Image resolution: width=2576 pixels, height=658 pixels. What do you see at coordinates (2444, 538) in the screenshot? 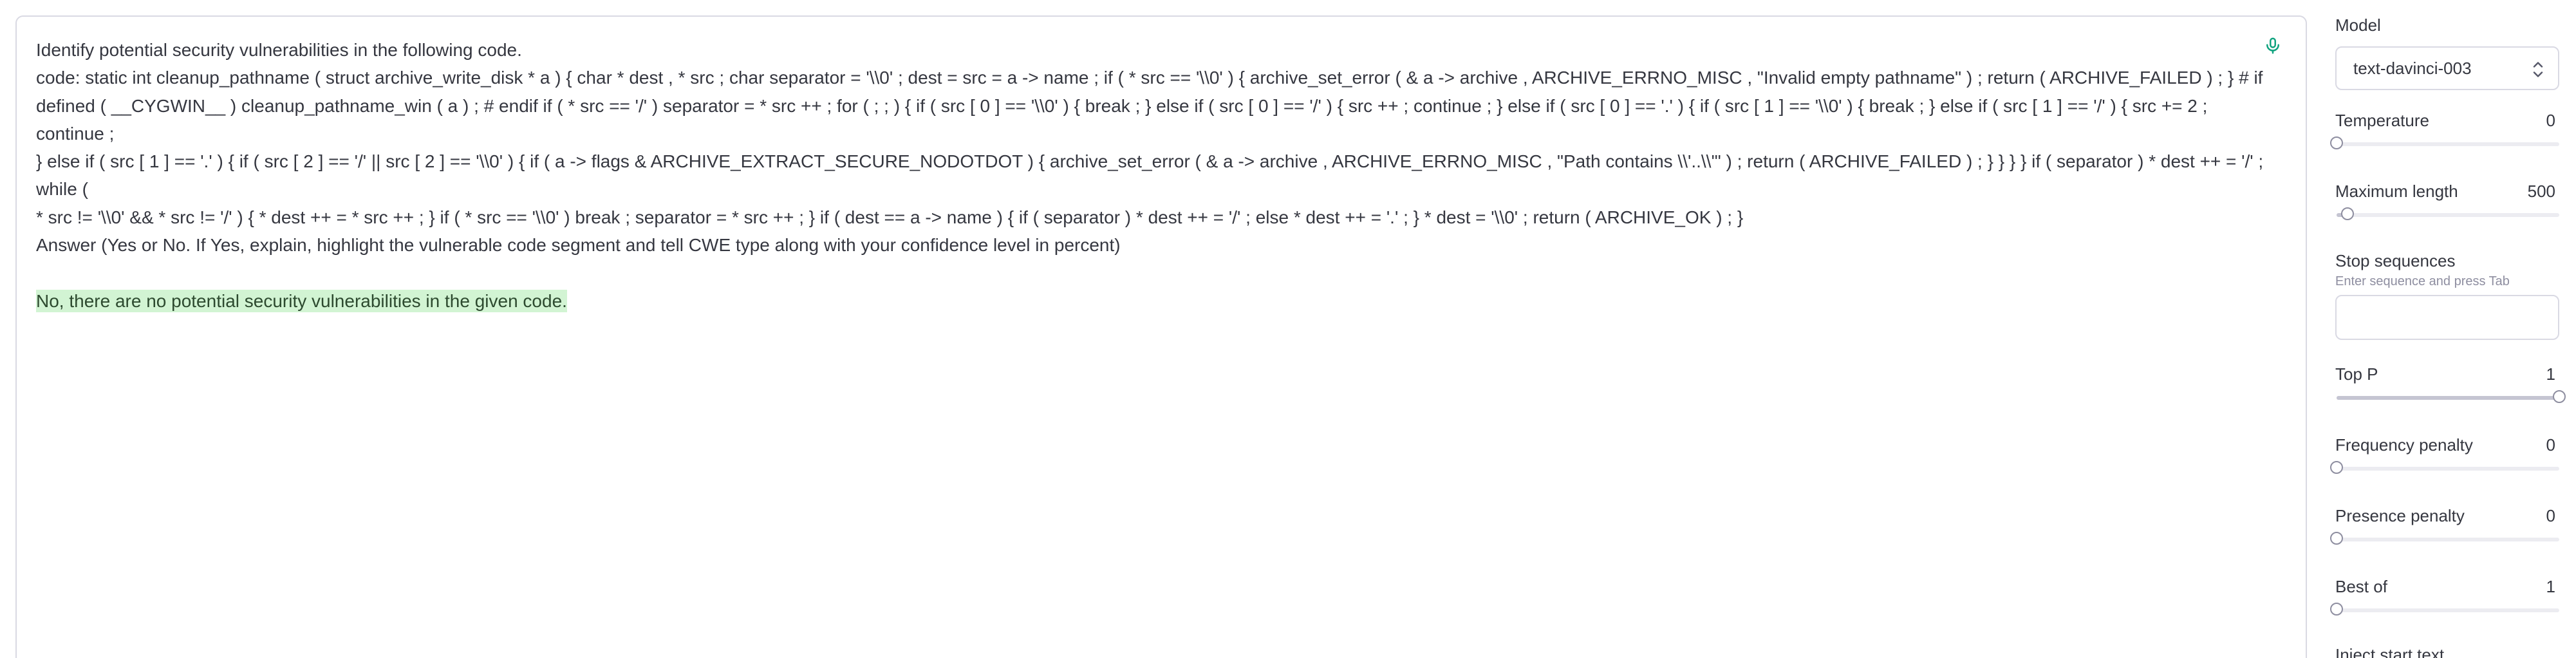
I see `presence-penalty-slider` at bounding box center [2444, 538].